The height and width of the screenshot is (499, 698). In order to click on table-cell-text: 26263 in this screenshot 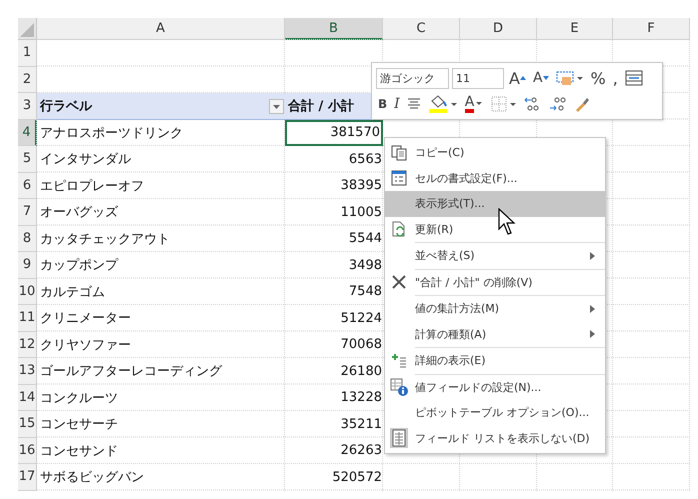, I will do `click(361, 451)`.